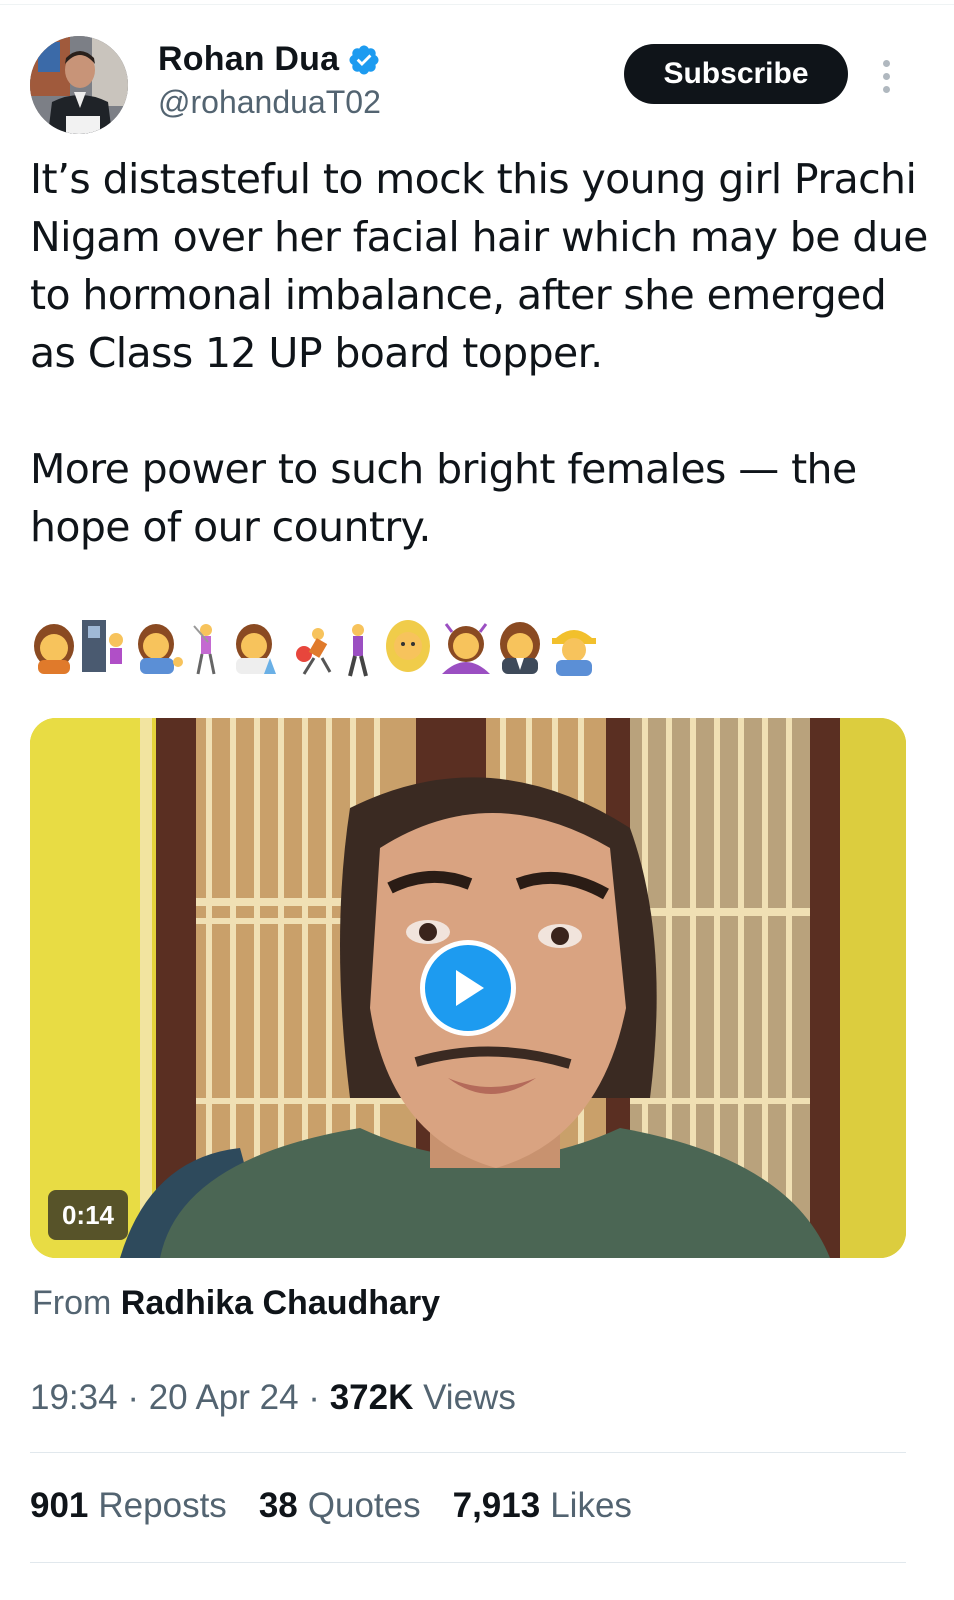 The height and width of the screenshot is (1600, 954). What do you see at coordinates (364, 1505) in the screenshot?
I see `quotes-label: Quotes` at bounding box center [364, 1505].